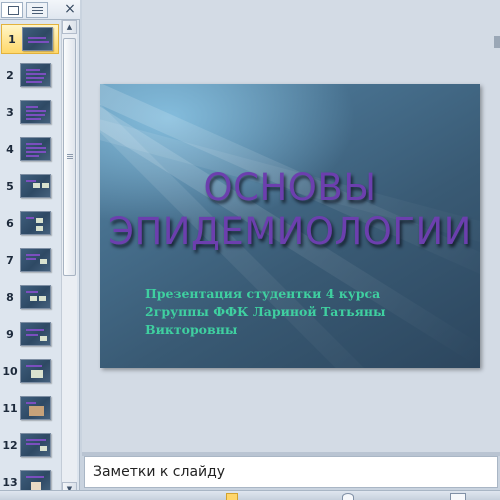 This screenshot has width=500, height=500. Describe the element at coordinates (10, 112) in the screenshot. I see `slide-number: 3` at that location.